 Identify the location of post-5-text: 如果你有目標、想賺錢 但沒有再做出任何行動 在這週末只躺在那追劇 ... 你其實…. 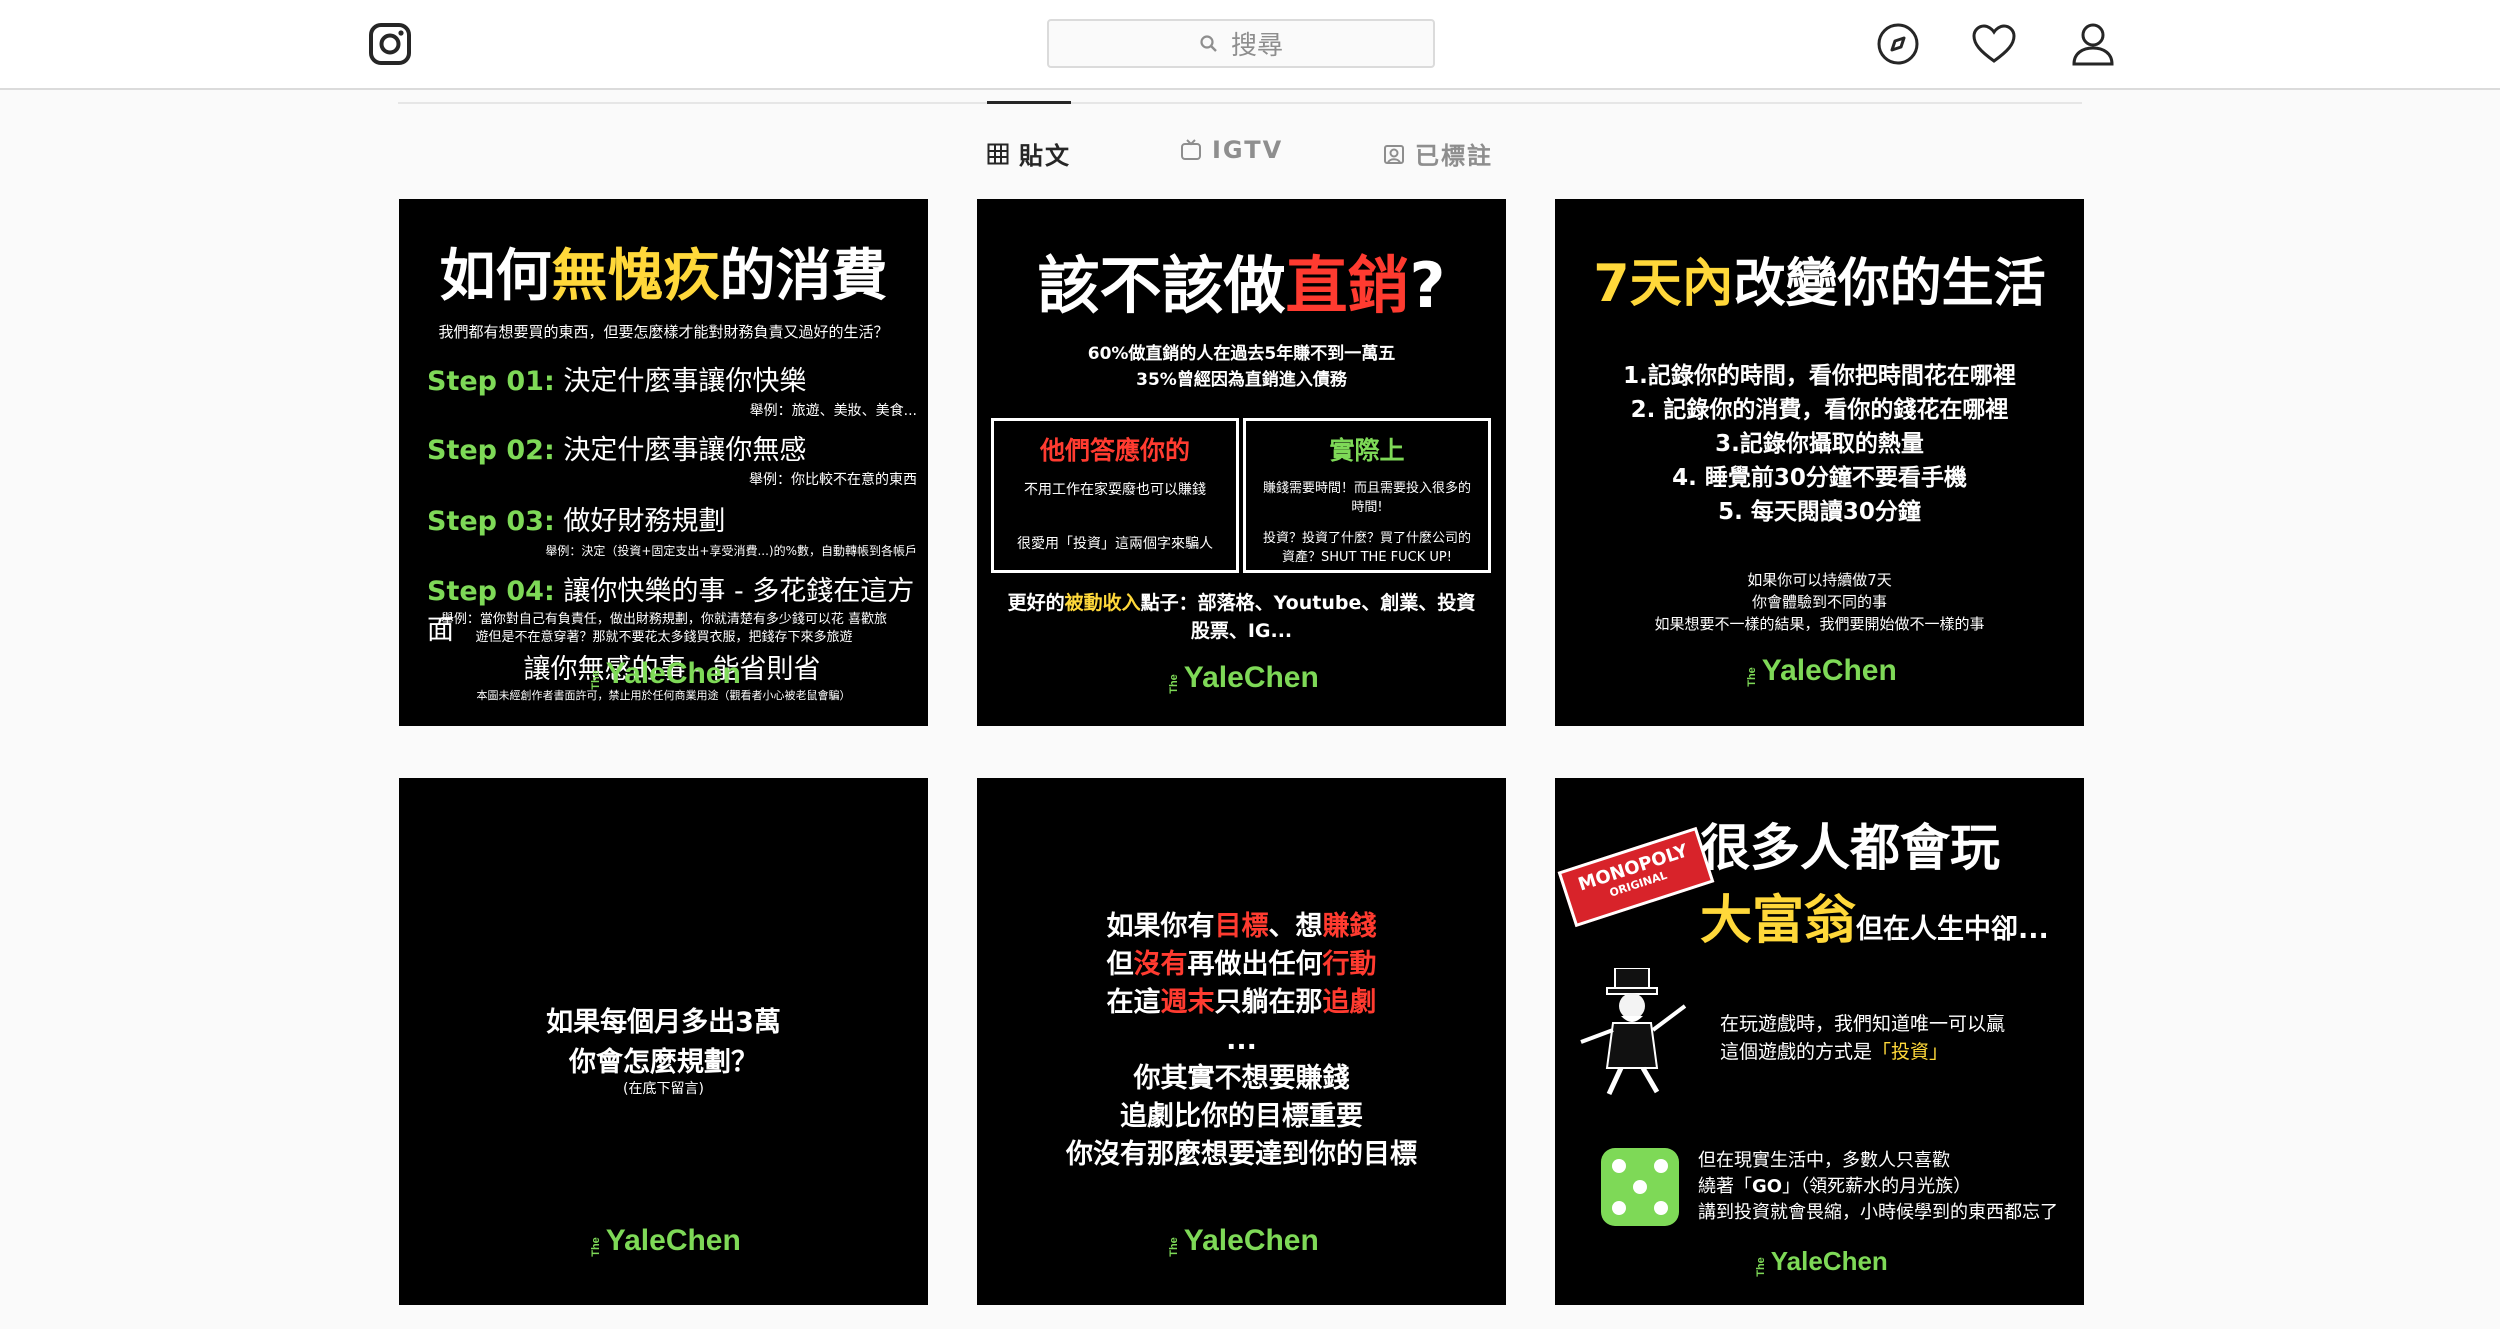
(1241, 1041).